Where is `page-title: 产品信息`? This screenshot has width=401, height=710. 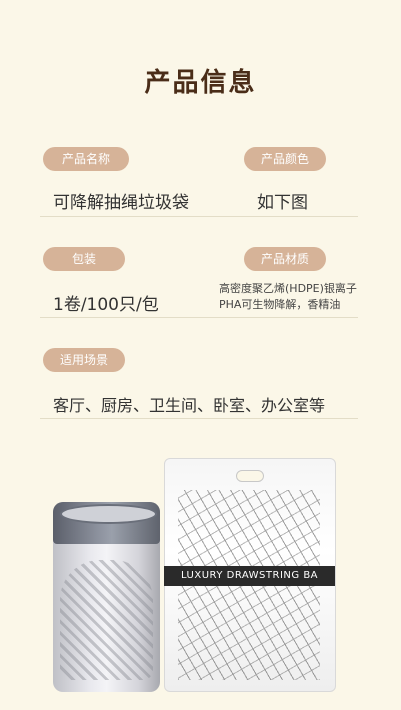
page-title: 产品信息 is located at coordinates (200, 83).